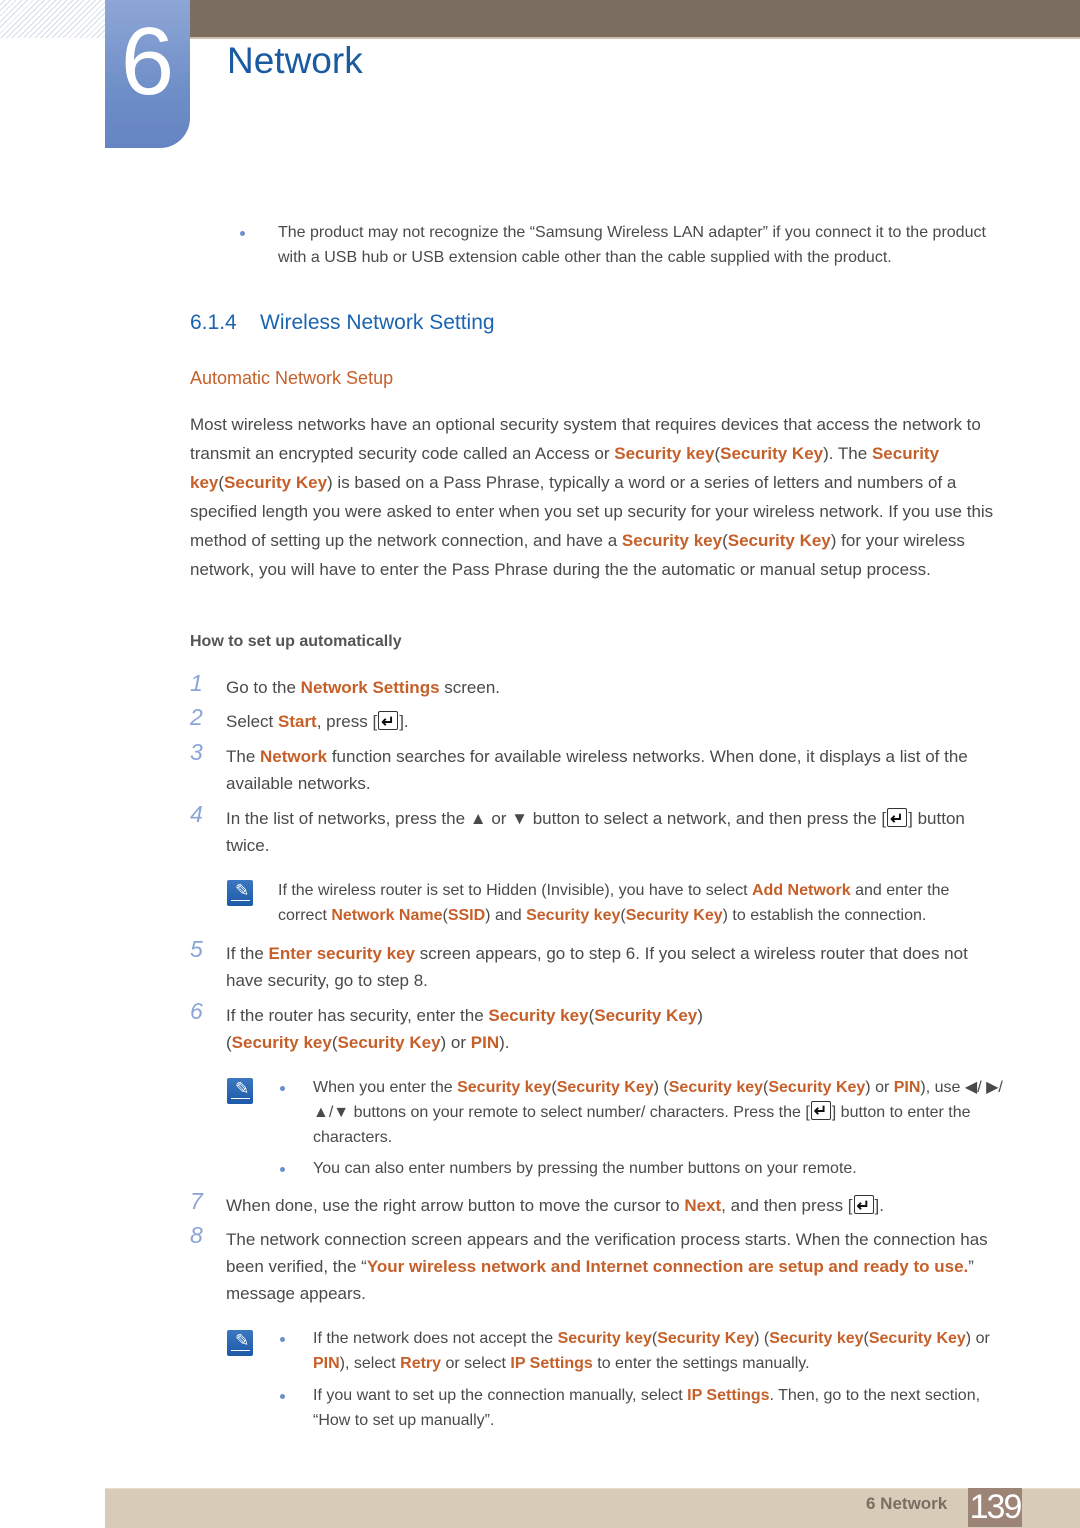 Image resolution: width=1080 pixels, height=1528 pixels. I want to click on text: If the network does not accept the, so click(435, 1338).